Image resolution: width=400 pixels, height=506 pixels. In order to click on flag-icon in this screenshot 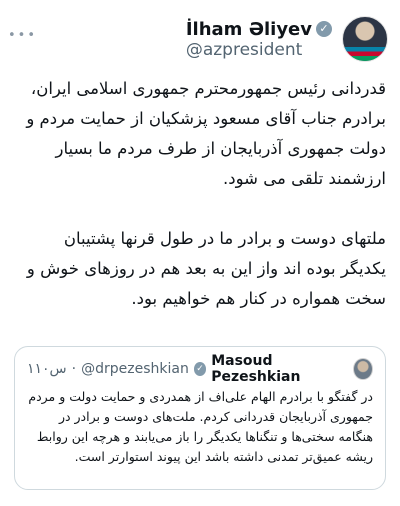, I will do `click(365, 54)`.